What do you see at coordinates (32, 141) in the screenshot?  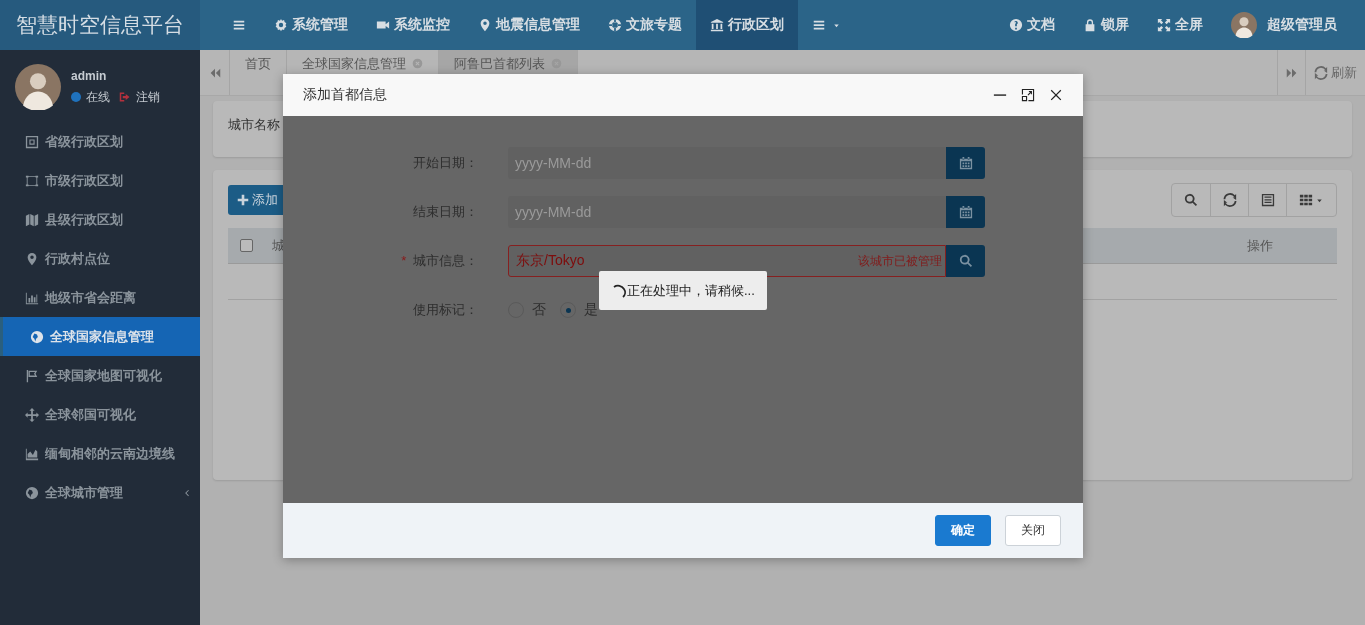 I see `frame-icon` at bounding box center [32, 141].